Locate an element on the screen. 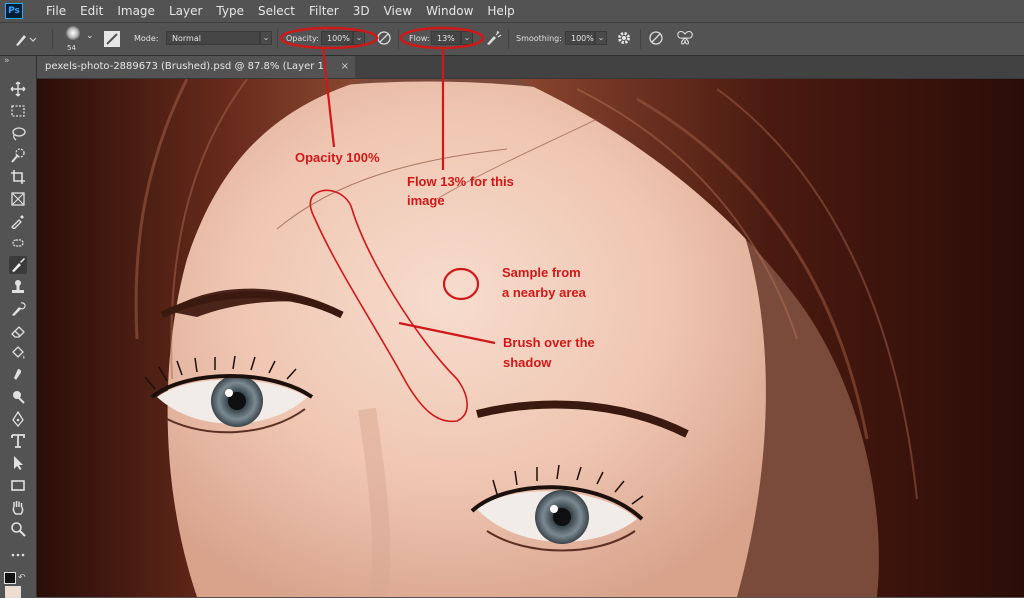  annotation-flow-line1: Flow 13% for this is located at coordinates (460, 181).